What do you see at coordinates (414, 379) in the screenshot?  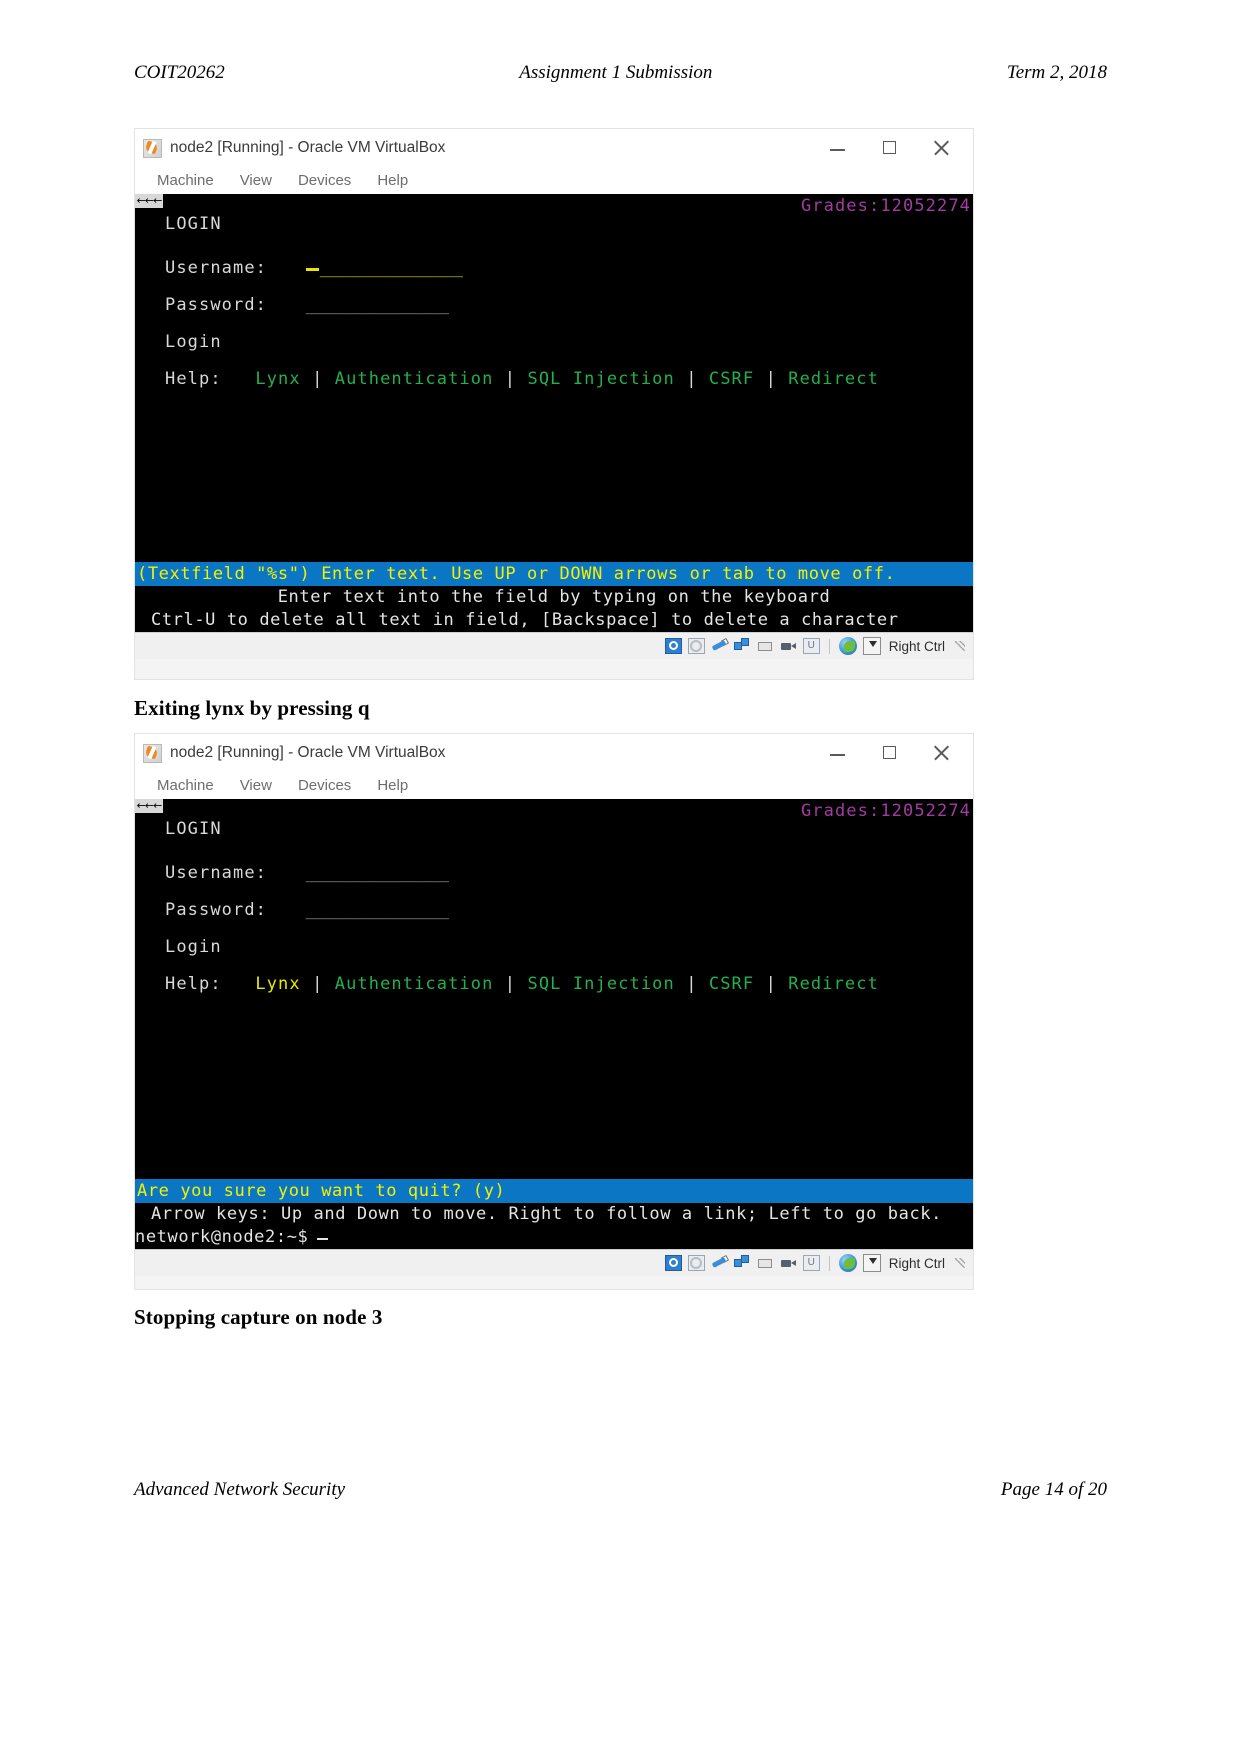 I see `help-link-authentication-1: Authentication` at bounding box center [414, 379].